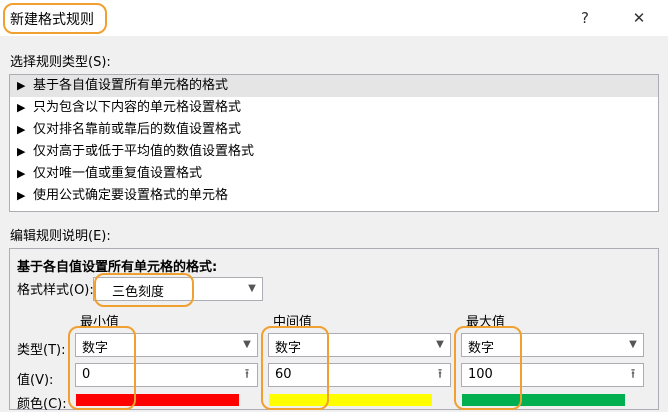  Describe the element at coordinates (55, 290) in the screenshot. I see `format-style-label: 格式样式(O):` at that location.